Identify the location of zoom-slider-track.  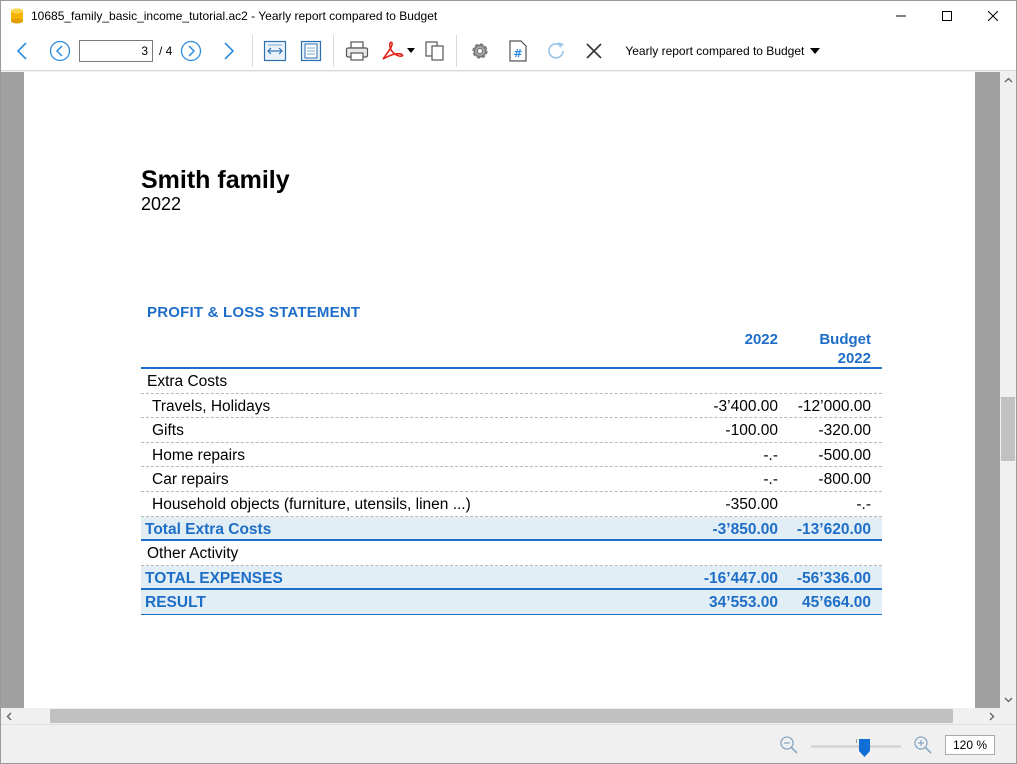
(856, 746).